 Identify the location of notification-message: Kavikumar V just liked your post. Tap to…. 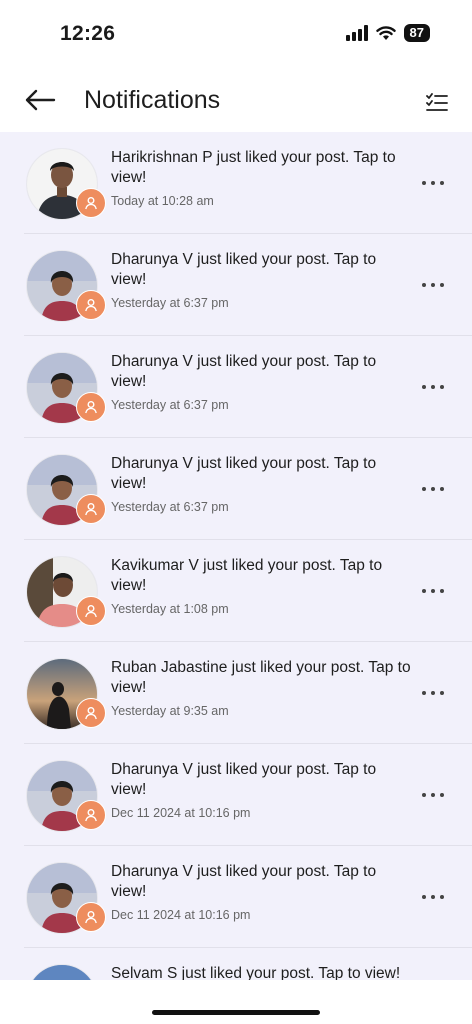
(247, 575).